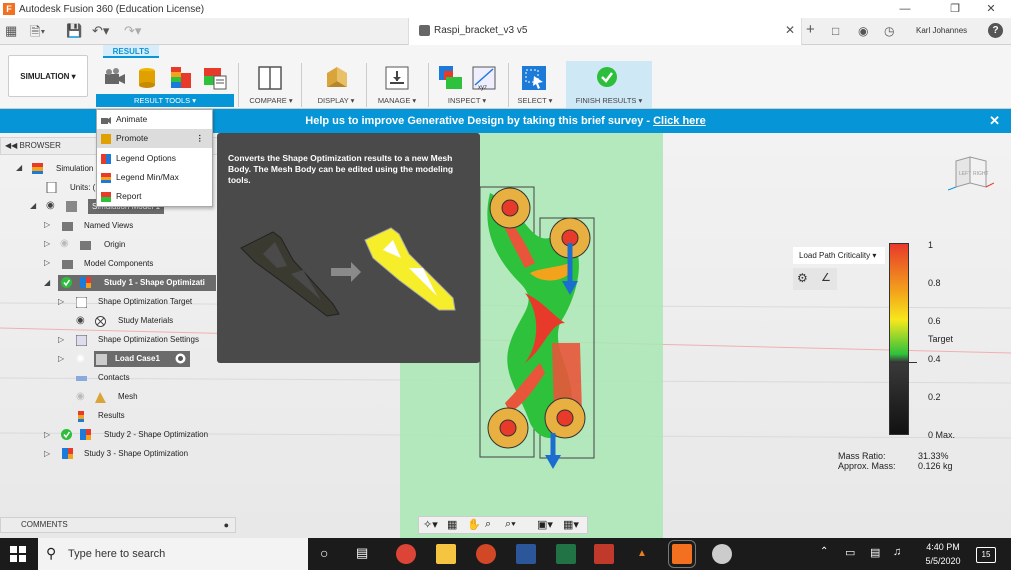 Image resolution: width=1011 pixels, height=570 pixels. Describe the element at coordinates (826, 277) in the screenshot. I see `probe-icon: ∠` at that location.